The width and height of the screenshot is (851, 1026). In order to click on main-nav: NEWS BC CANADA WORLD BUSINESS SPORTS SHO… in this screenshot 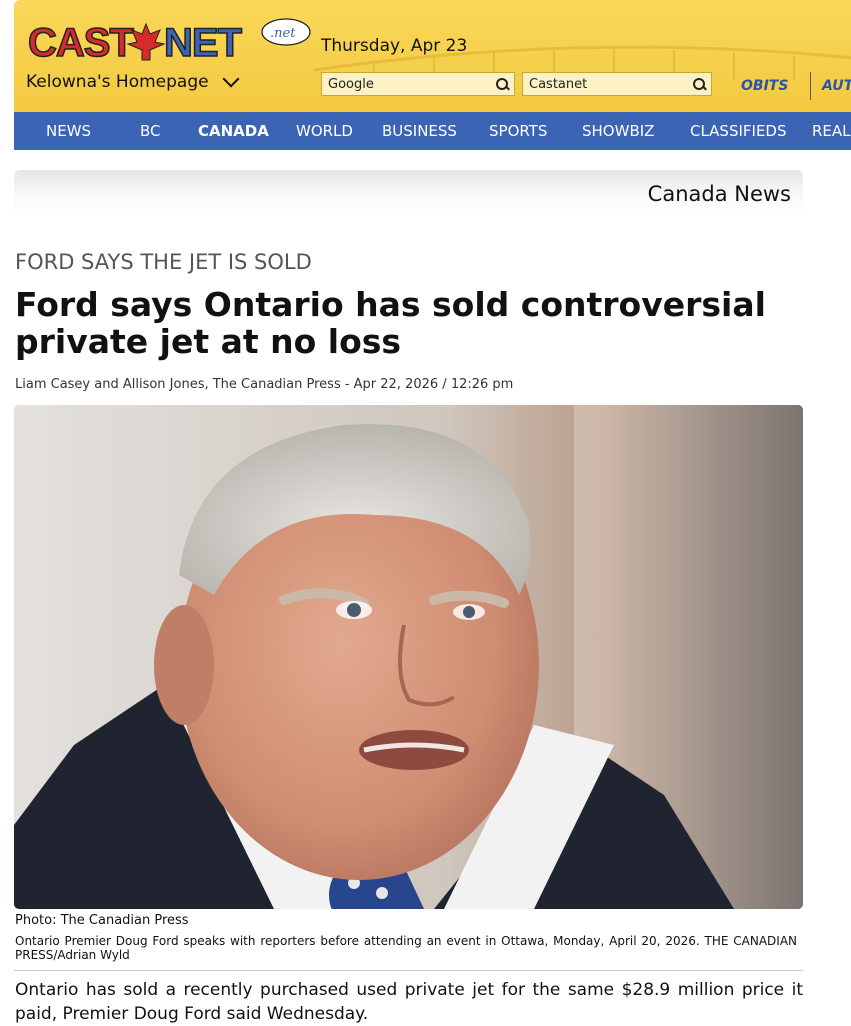, I will do `click(432, 131)`.